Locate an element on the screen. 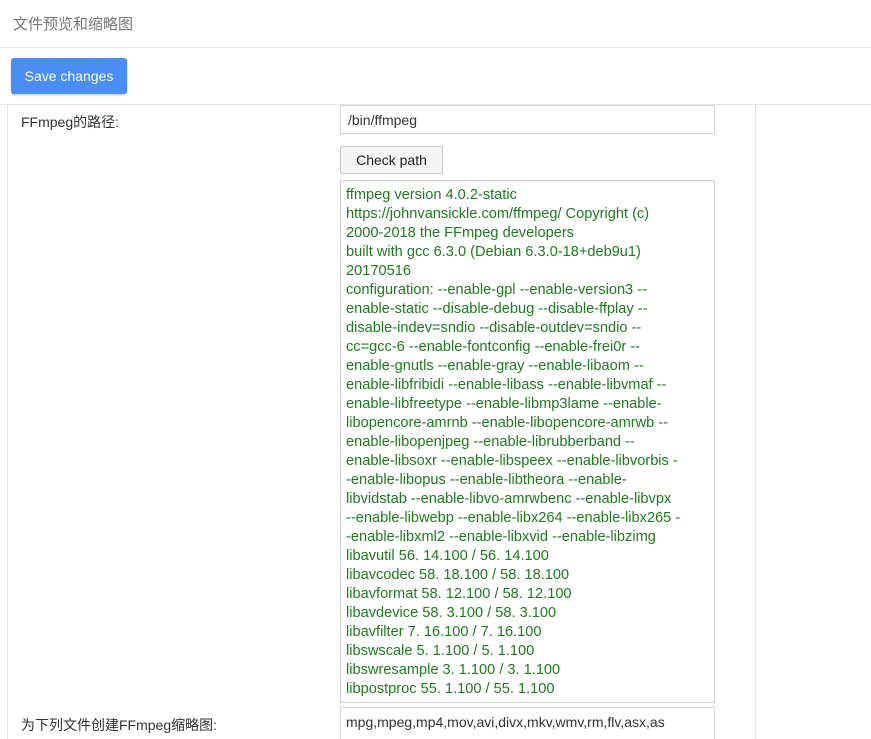  check-path-button: Check path is located at coordinates (391, 160).